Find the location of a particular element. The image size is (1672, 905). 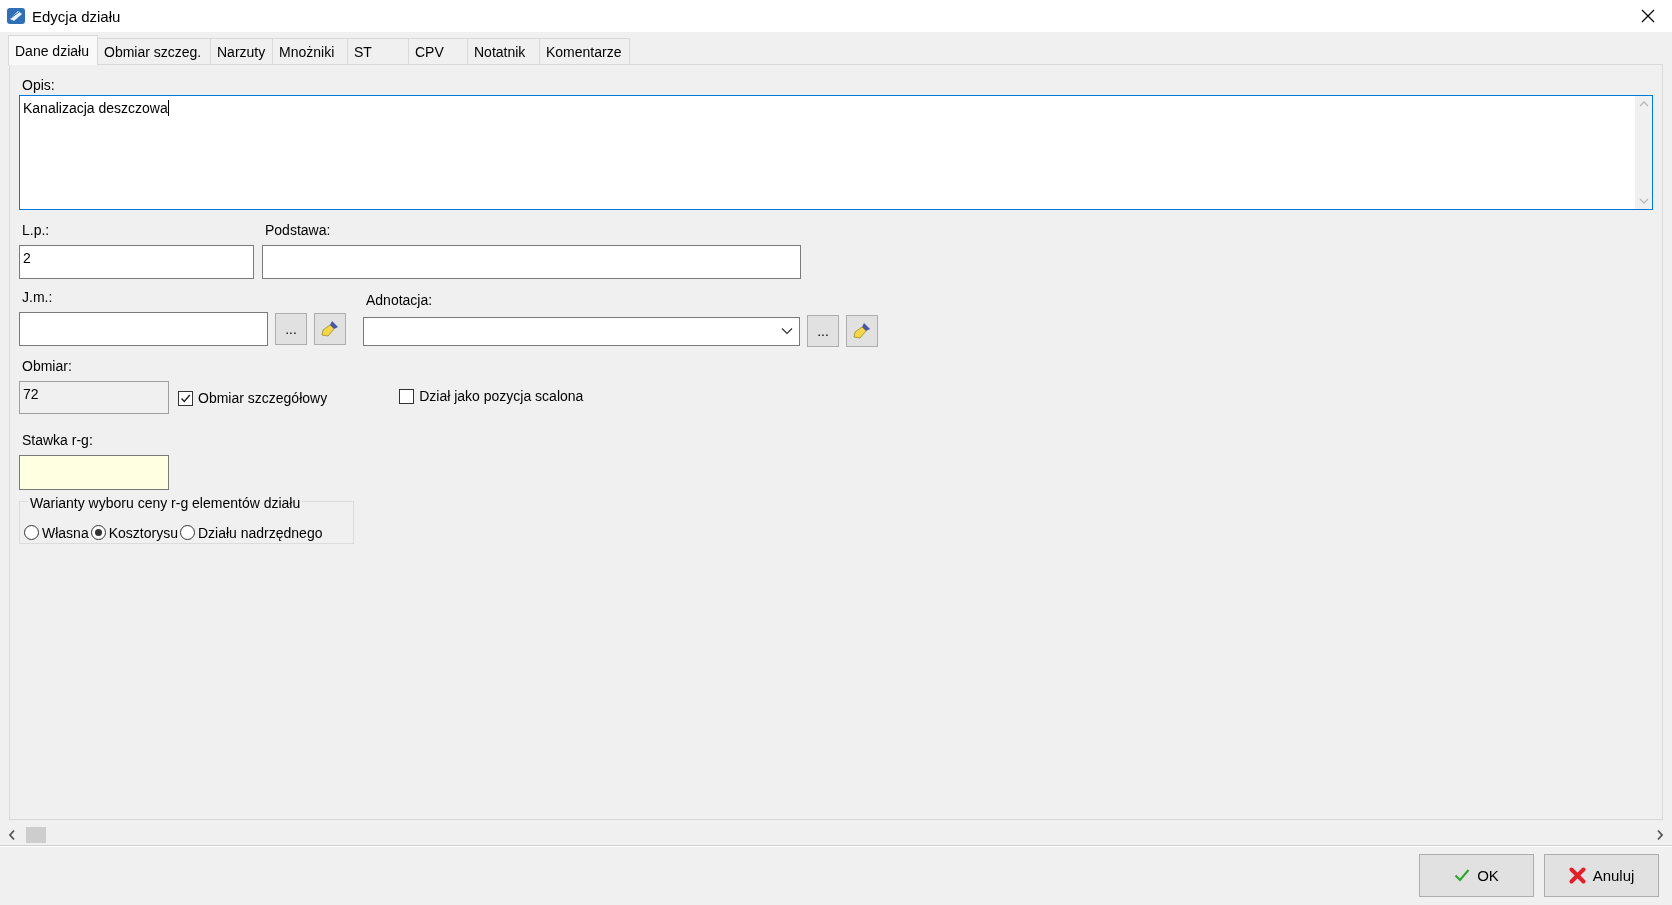

radio-label: Własna is located at coordinates (65, 532).